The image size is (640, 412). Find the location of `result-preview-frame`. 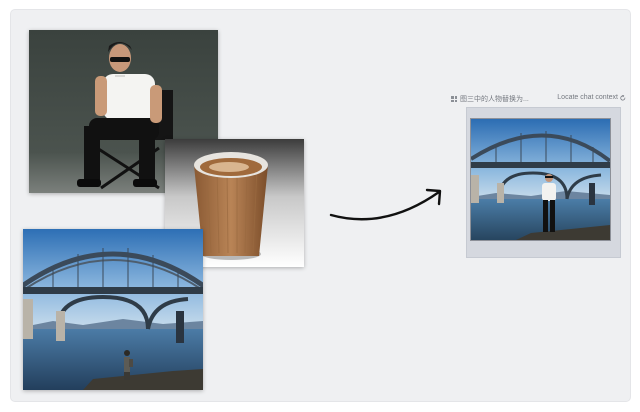

result-preview-frame is located at coordinates (543, 182).